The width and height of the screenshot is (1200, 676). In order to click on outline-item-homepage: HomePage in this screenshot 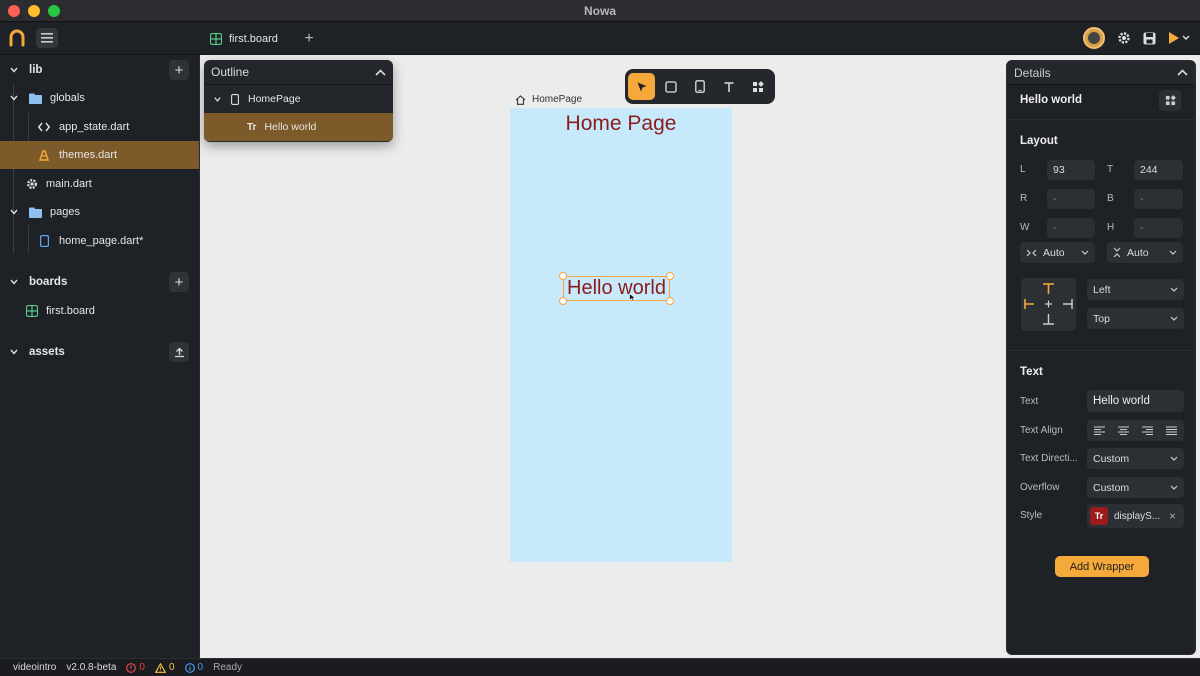, I will do `click(298, 99)`.